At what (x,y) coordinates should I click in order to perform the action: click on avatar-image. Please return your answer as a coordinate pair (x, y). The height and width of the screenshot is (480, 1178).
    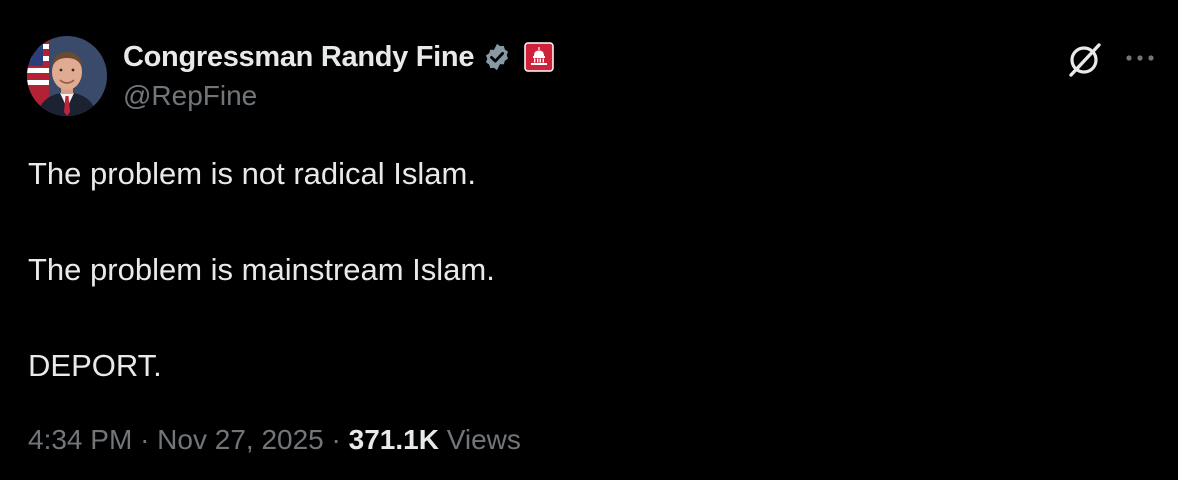
    Looking at the image, I should click on (67, 76).